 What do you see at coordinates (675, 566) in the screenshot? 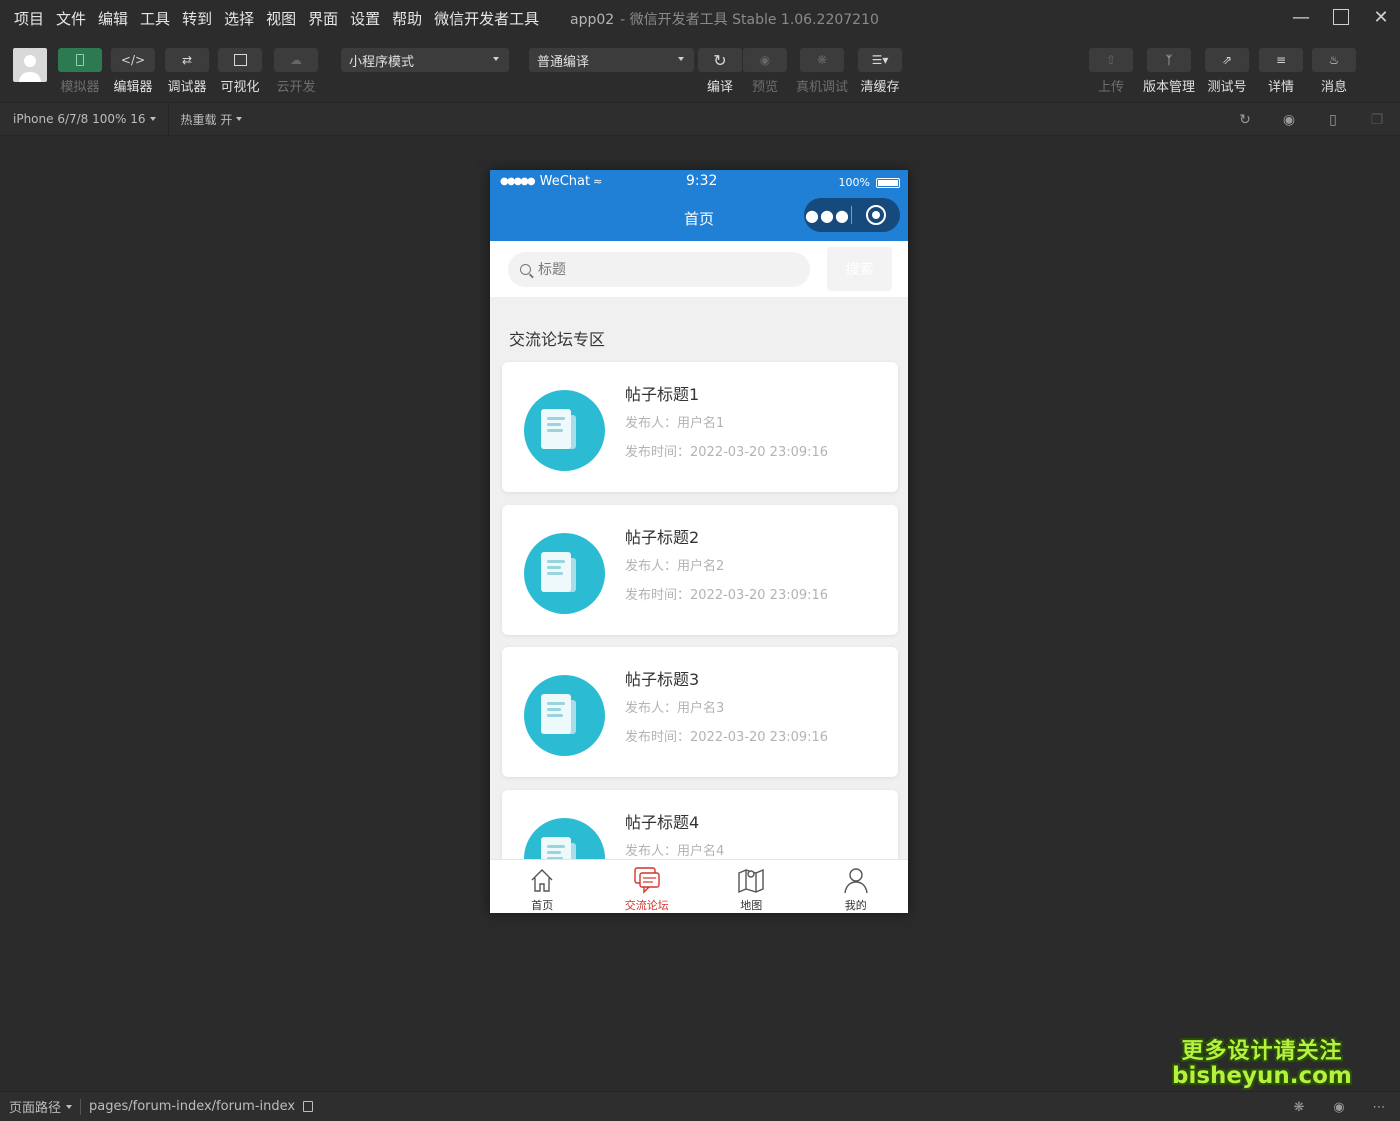
I see `post-author: 发布人：用户名2` at bounding box center [675, 566].